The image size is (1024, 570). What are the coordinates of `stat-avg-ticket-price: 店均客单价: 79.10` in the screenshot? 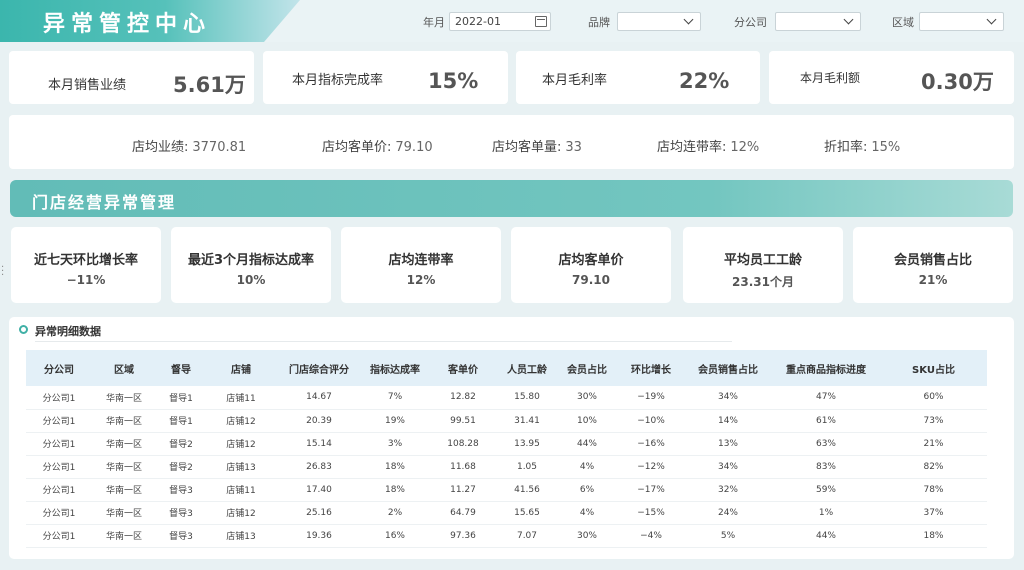 It's located at (377, 145).